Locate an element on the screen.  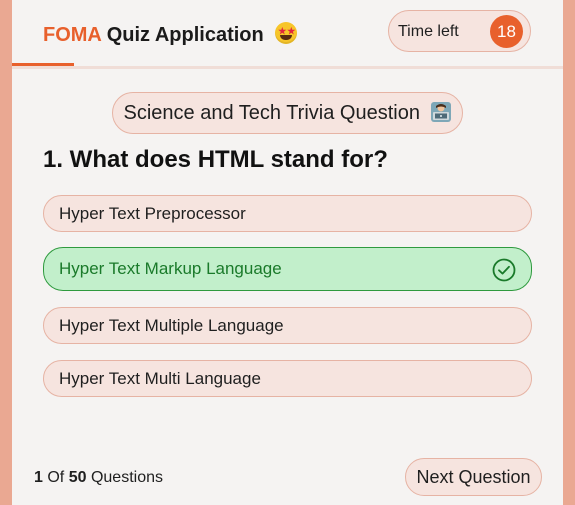
category-badge: Science and Tech Trivia Question is located at coordinates (287, 113).